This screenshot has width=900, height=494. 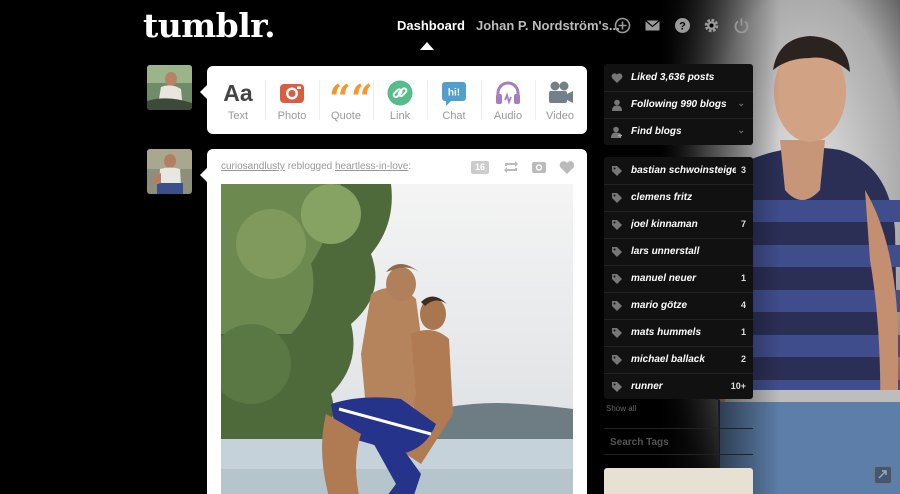 I want to click on search-tags-placeholder: Search Tags, so click(x=639, y=442).